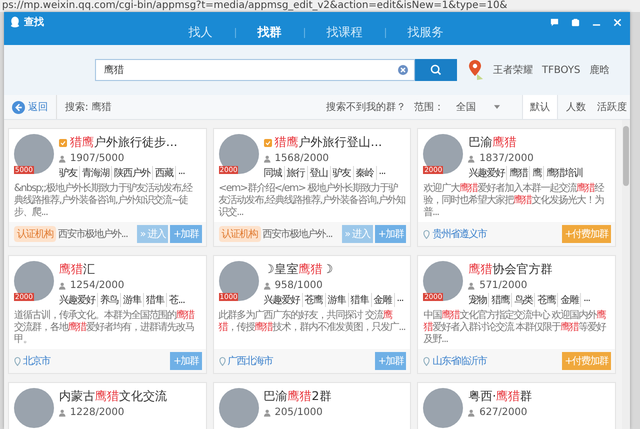 Image resolution: width=640 pixels, height=429 pixels. What do you see at coordinates (97, 412) in the screenshot?
I see `member-count: 1228/2000` at bounding box center [97, 412].